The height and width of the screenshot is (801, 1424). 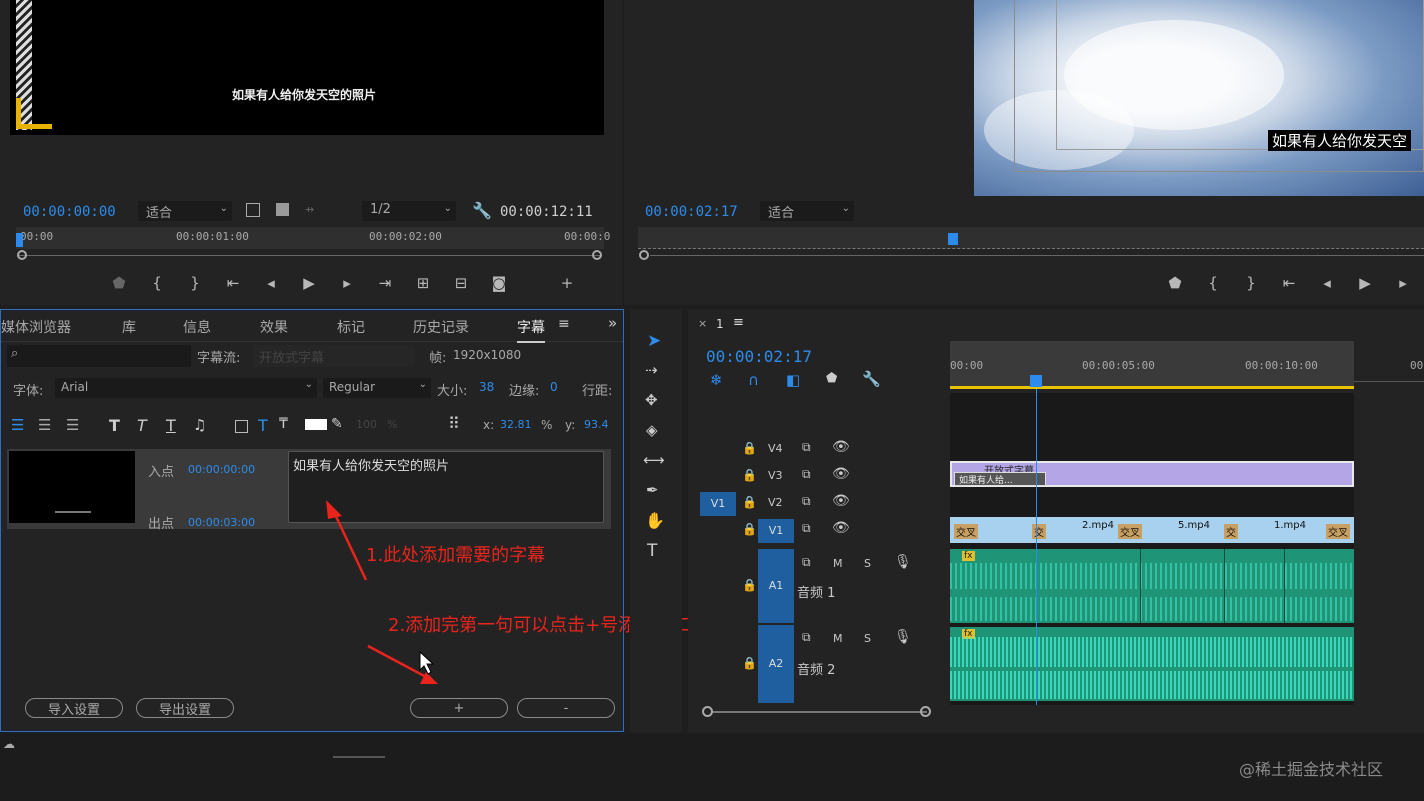 What do you see at coordinates (651, 400) in the screenshot?
I see `ripple-edit-tool-icon: ✥` at bounding box center [651, 400].